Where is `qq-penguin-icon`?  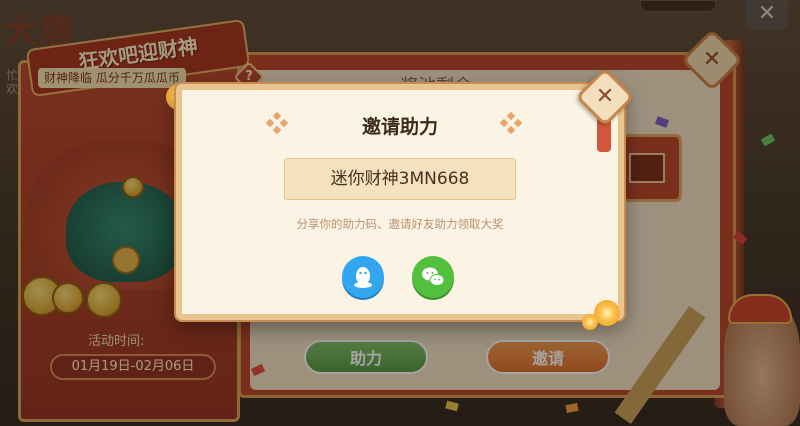 qq-penguin-icon is located at coordinates (363, 277).